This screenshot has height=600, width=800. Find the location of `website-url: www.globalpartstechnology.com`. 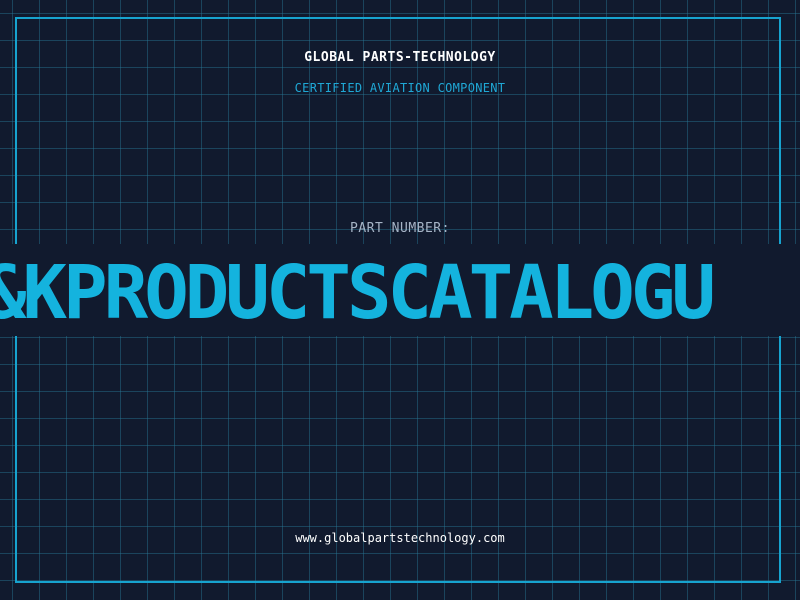

website-url: www.globalpartstechnology.com is located at coordinates (400, 538).